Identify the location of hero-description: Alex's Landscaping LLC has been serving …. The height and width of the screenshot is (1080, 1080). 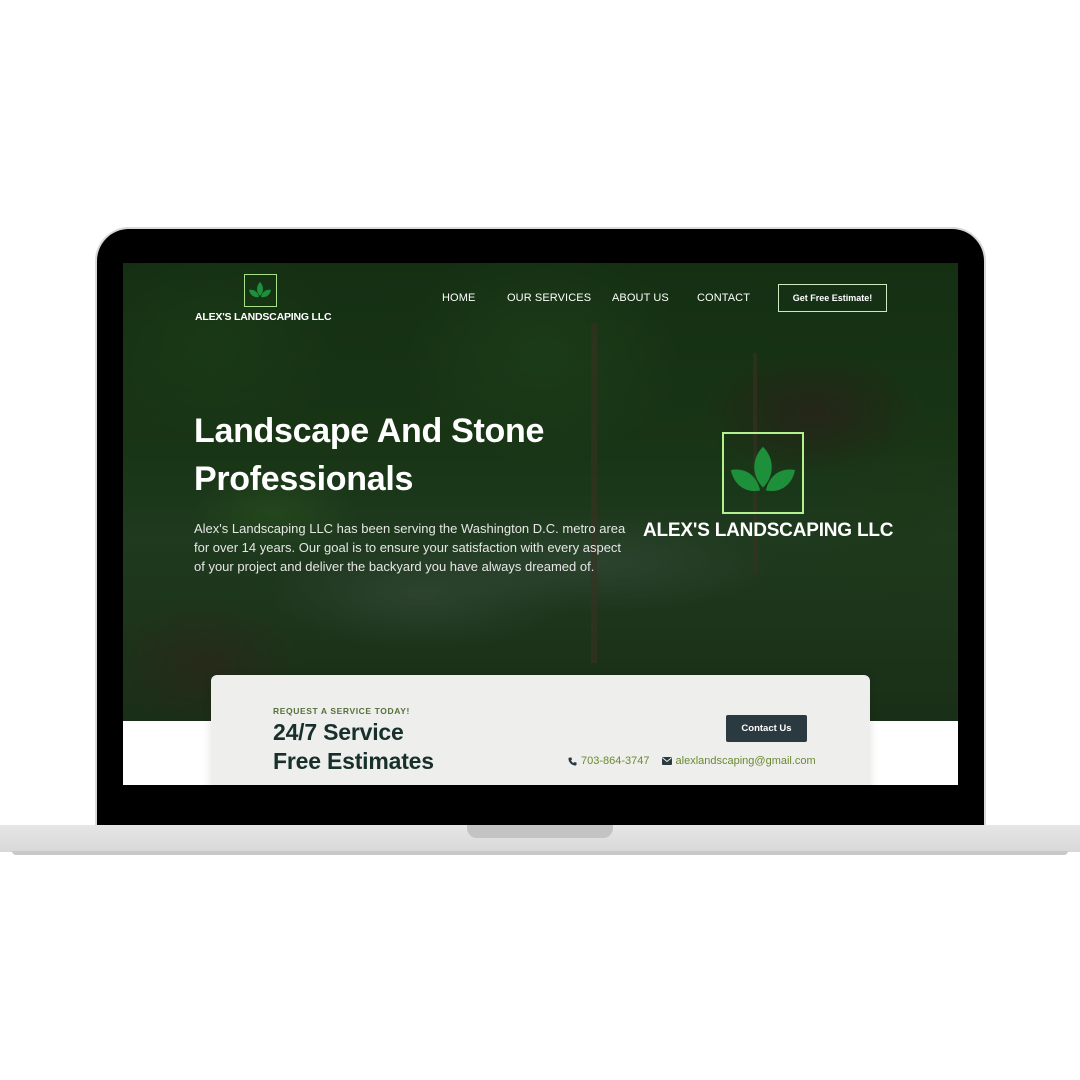
(410, 547).